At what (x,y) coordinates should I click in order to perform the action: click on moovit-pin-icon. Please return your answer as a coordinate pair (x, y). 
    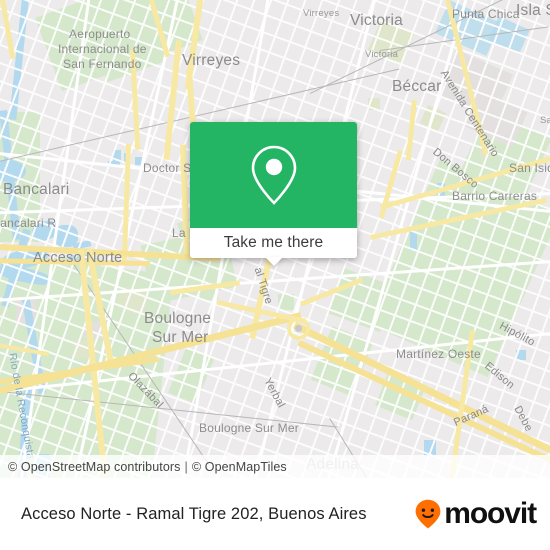
    Looking at the image, I should click on (428, 514).